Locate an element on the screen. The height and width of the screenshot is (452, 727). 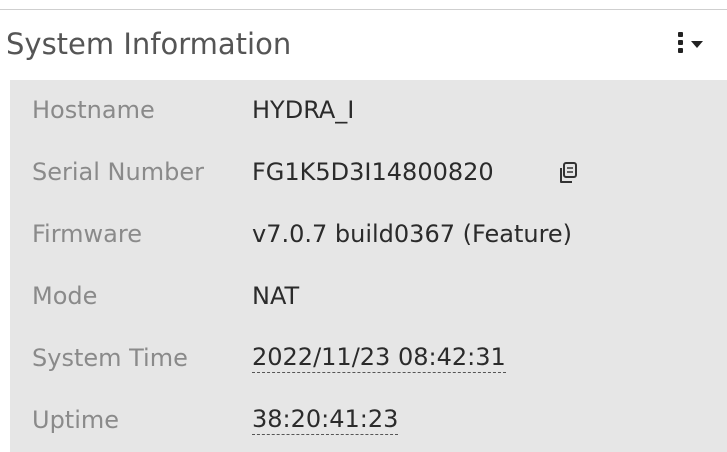
mode-label: Mode is located at coordinates (65, 296).